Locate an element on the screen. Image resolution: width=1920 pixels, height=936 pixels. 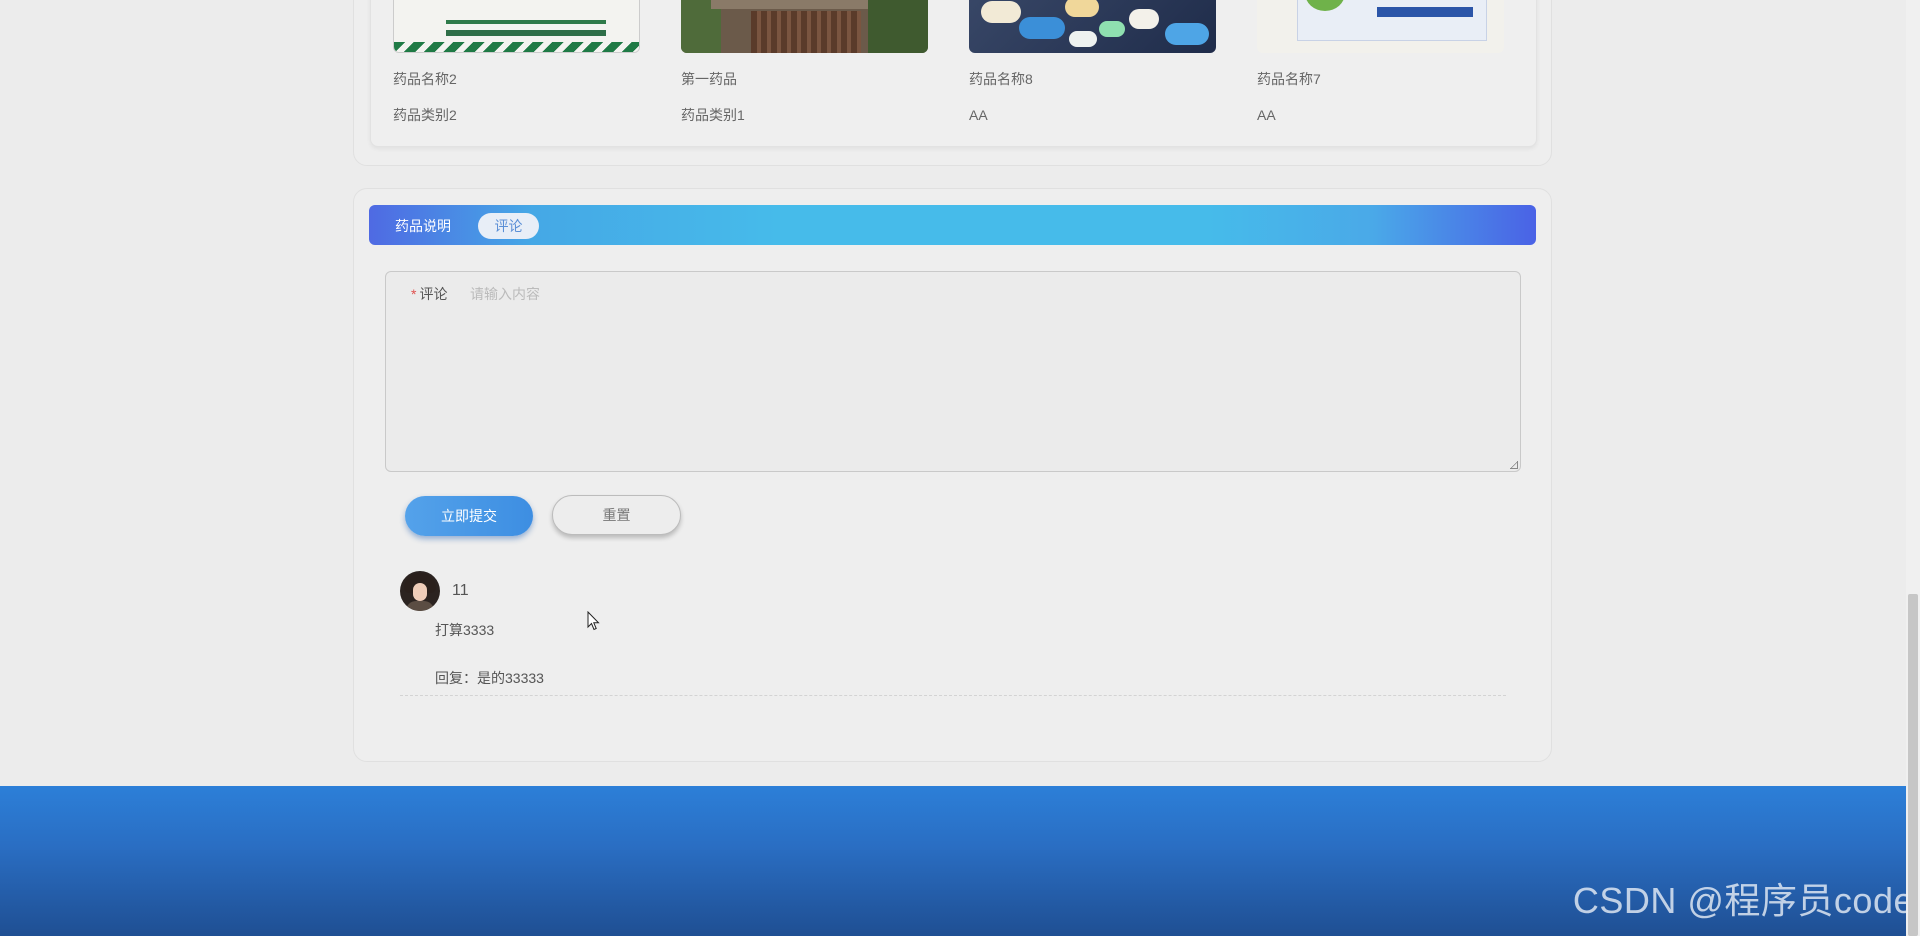
resize-handle-icon is located at coordinates (1514, 465).